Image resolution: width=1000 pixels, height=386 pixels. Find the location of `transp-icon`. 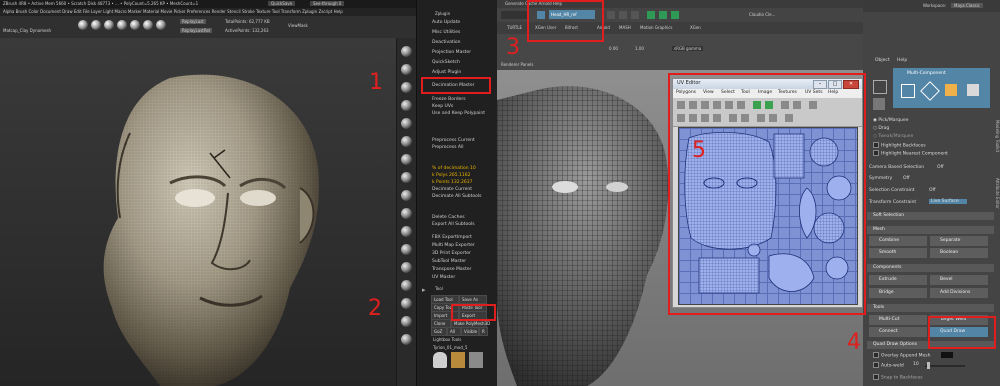

transp-icon is located at coordinates (406, 285).